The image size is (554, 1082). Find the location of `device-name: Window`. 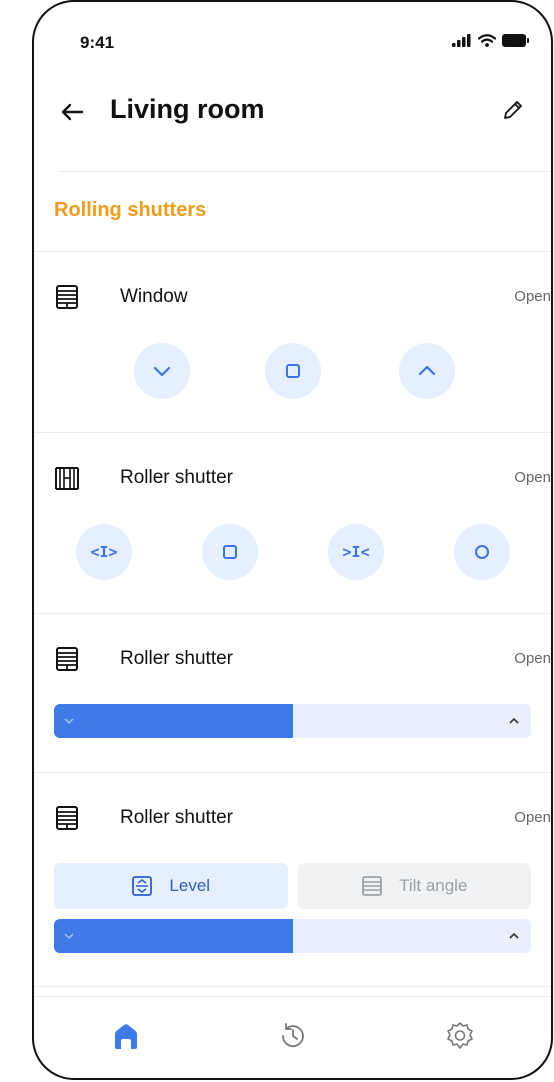

device-name: Window is located at coordinates (154, 296).